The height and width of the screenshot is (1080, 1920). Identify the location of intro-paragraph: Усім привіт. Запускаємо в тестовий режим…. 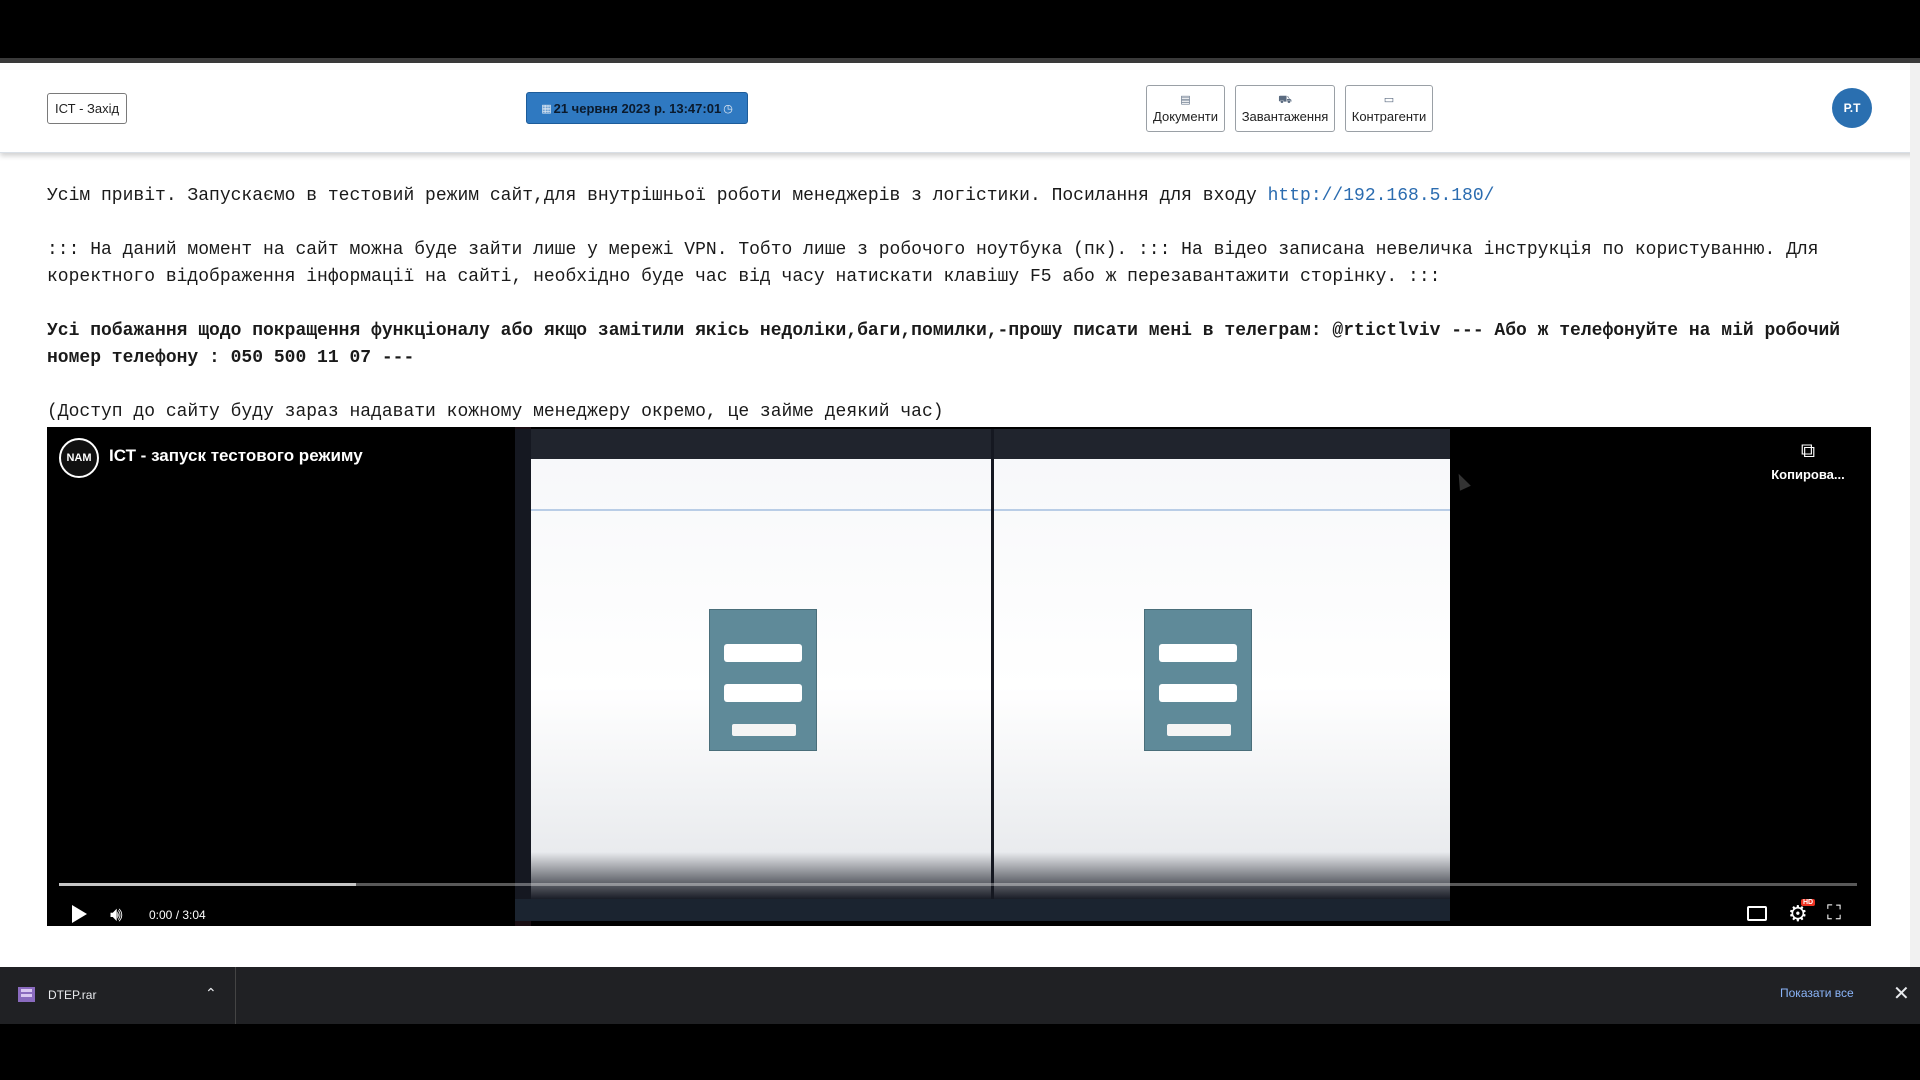
(962, 196).